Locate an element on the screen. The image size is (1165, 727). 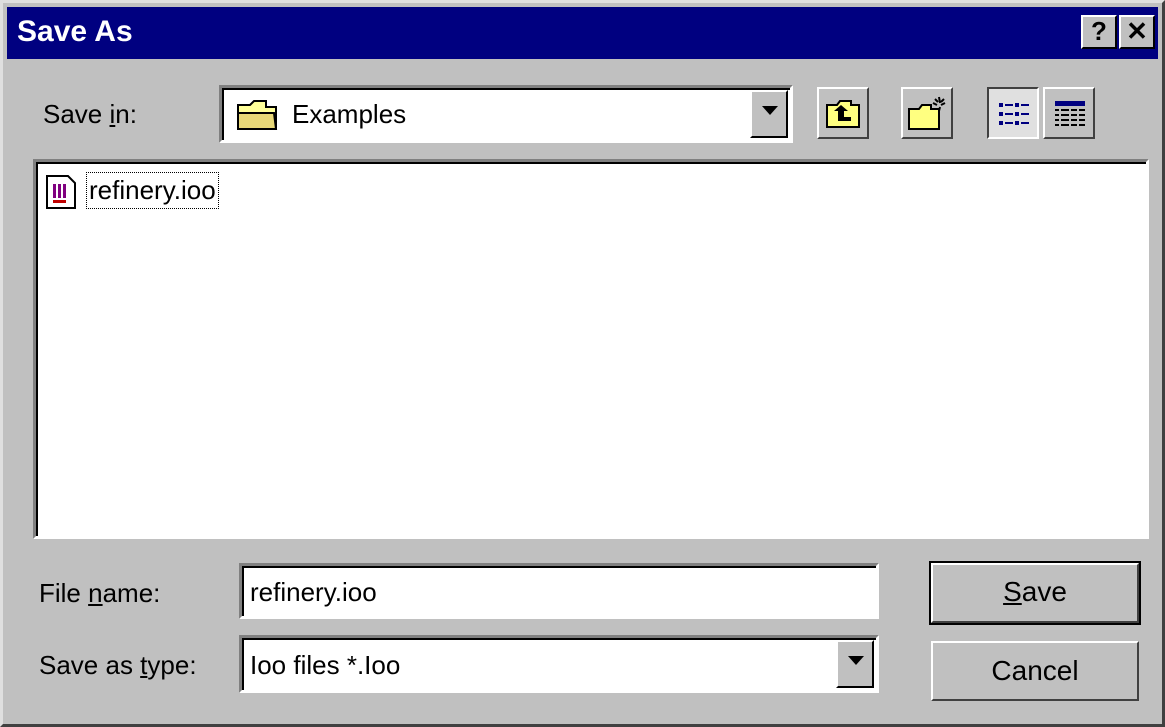
help-button: ? is located at coordinates (1099, 32).